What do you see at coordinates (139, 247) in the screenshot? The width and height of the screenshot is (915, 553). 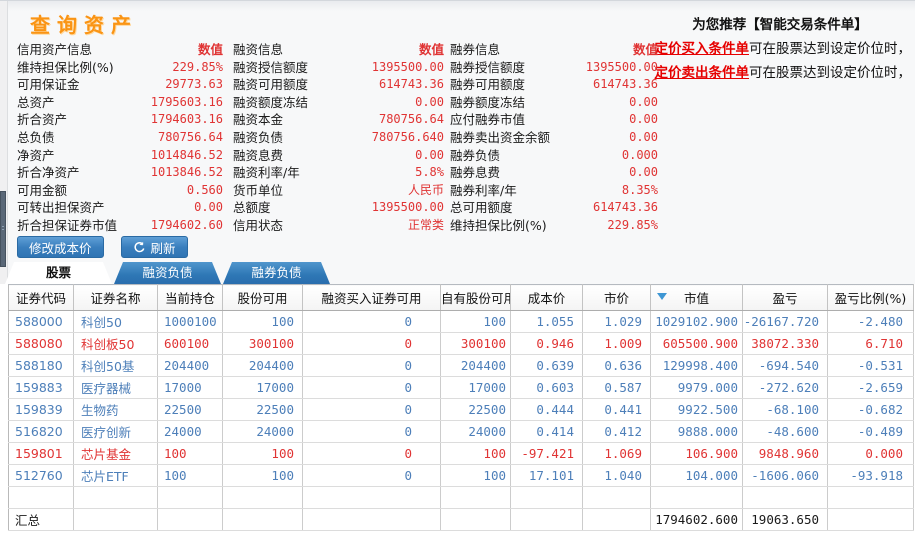 I see `refresh-icon` at bounding box center [139, 247].